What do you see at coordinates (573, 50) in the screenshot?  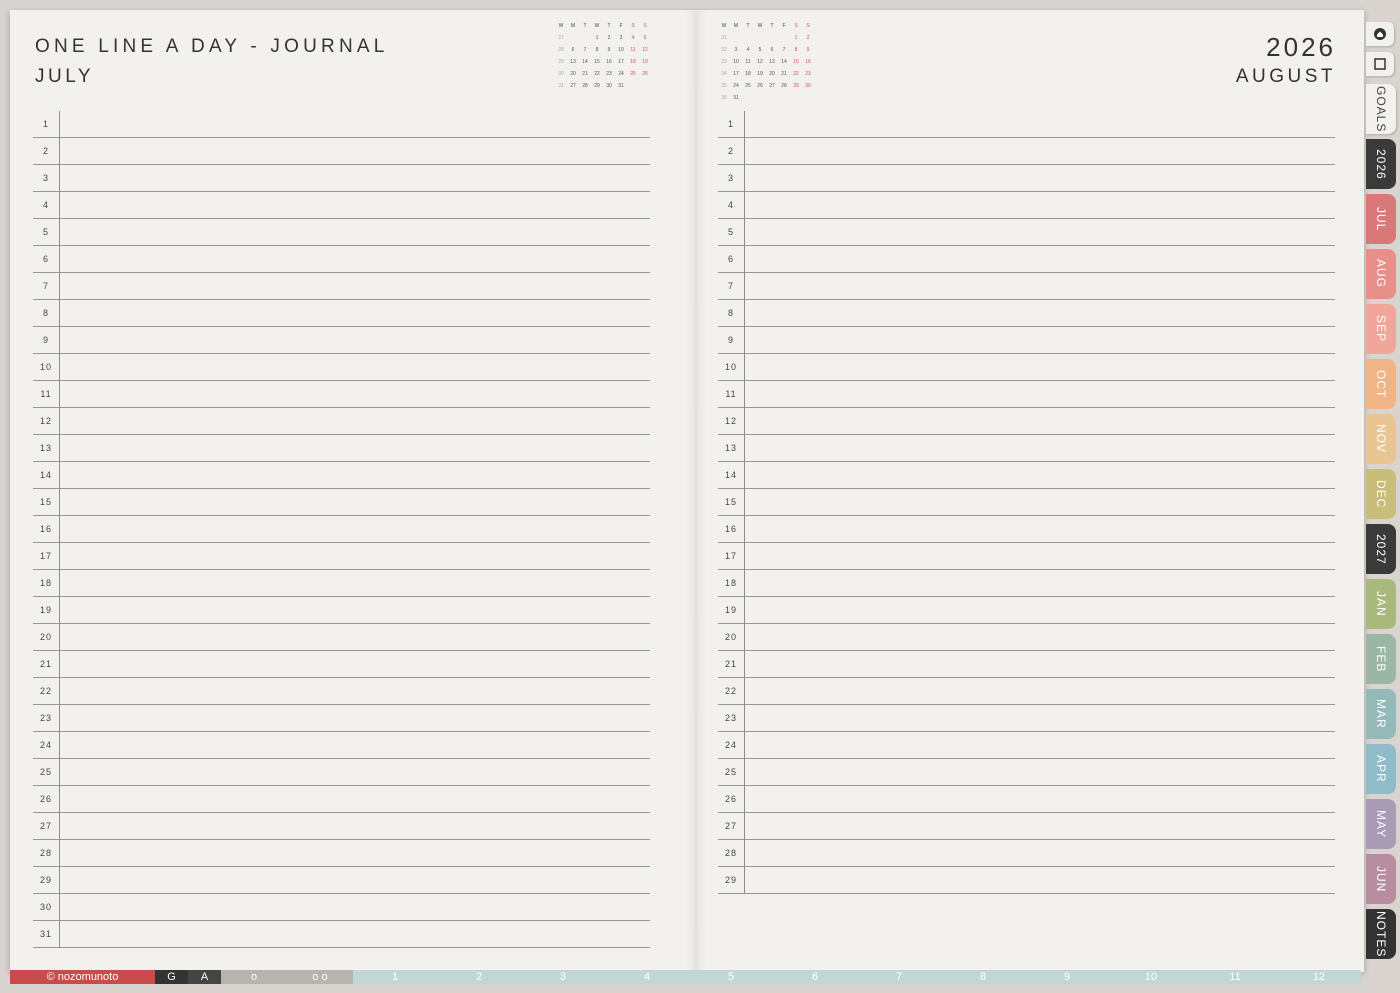 I see `calendar-day: 6` at bounding box center [573, 50].